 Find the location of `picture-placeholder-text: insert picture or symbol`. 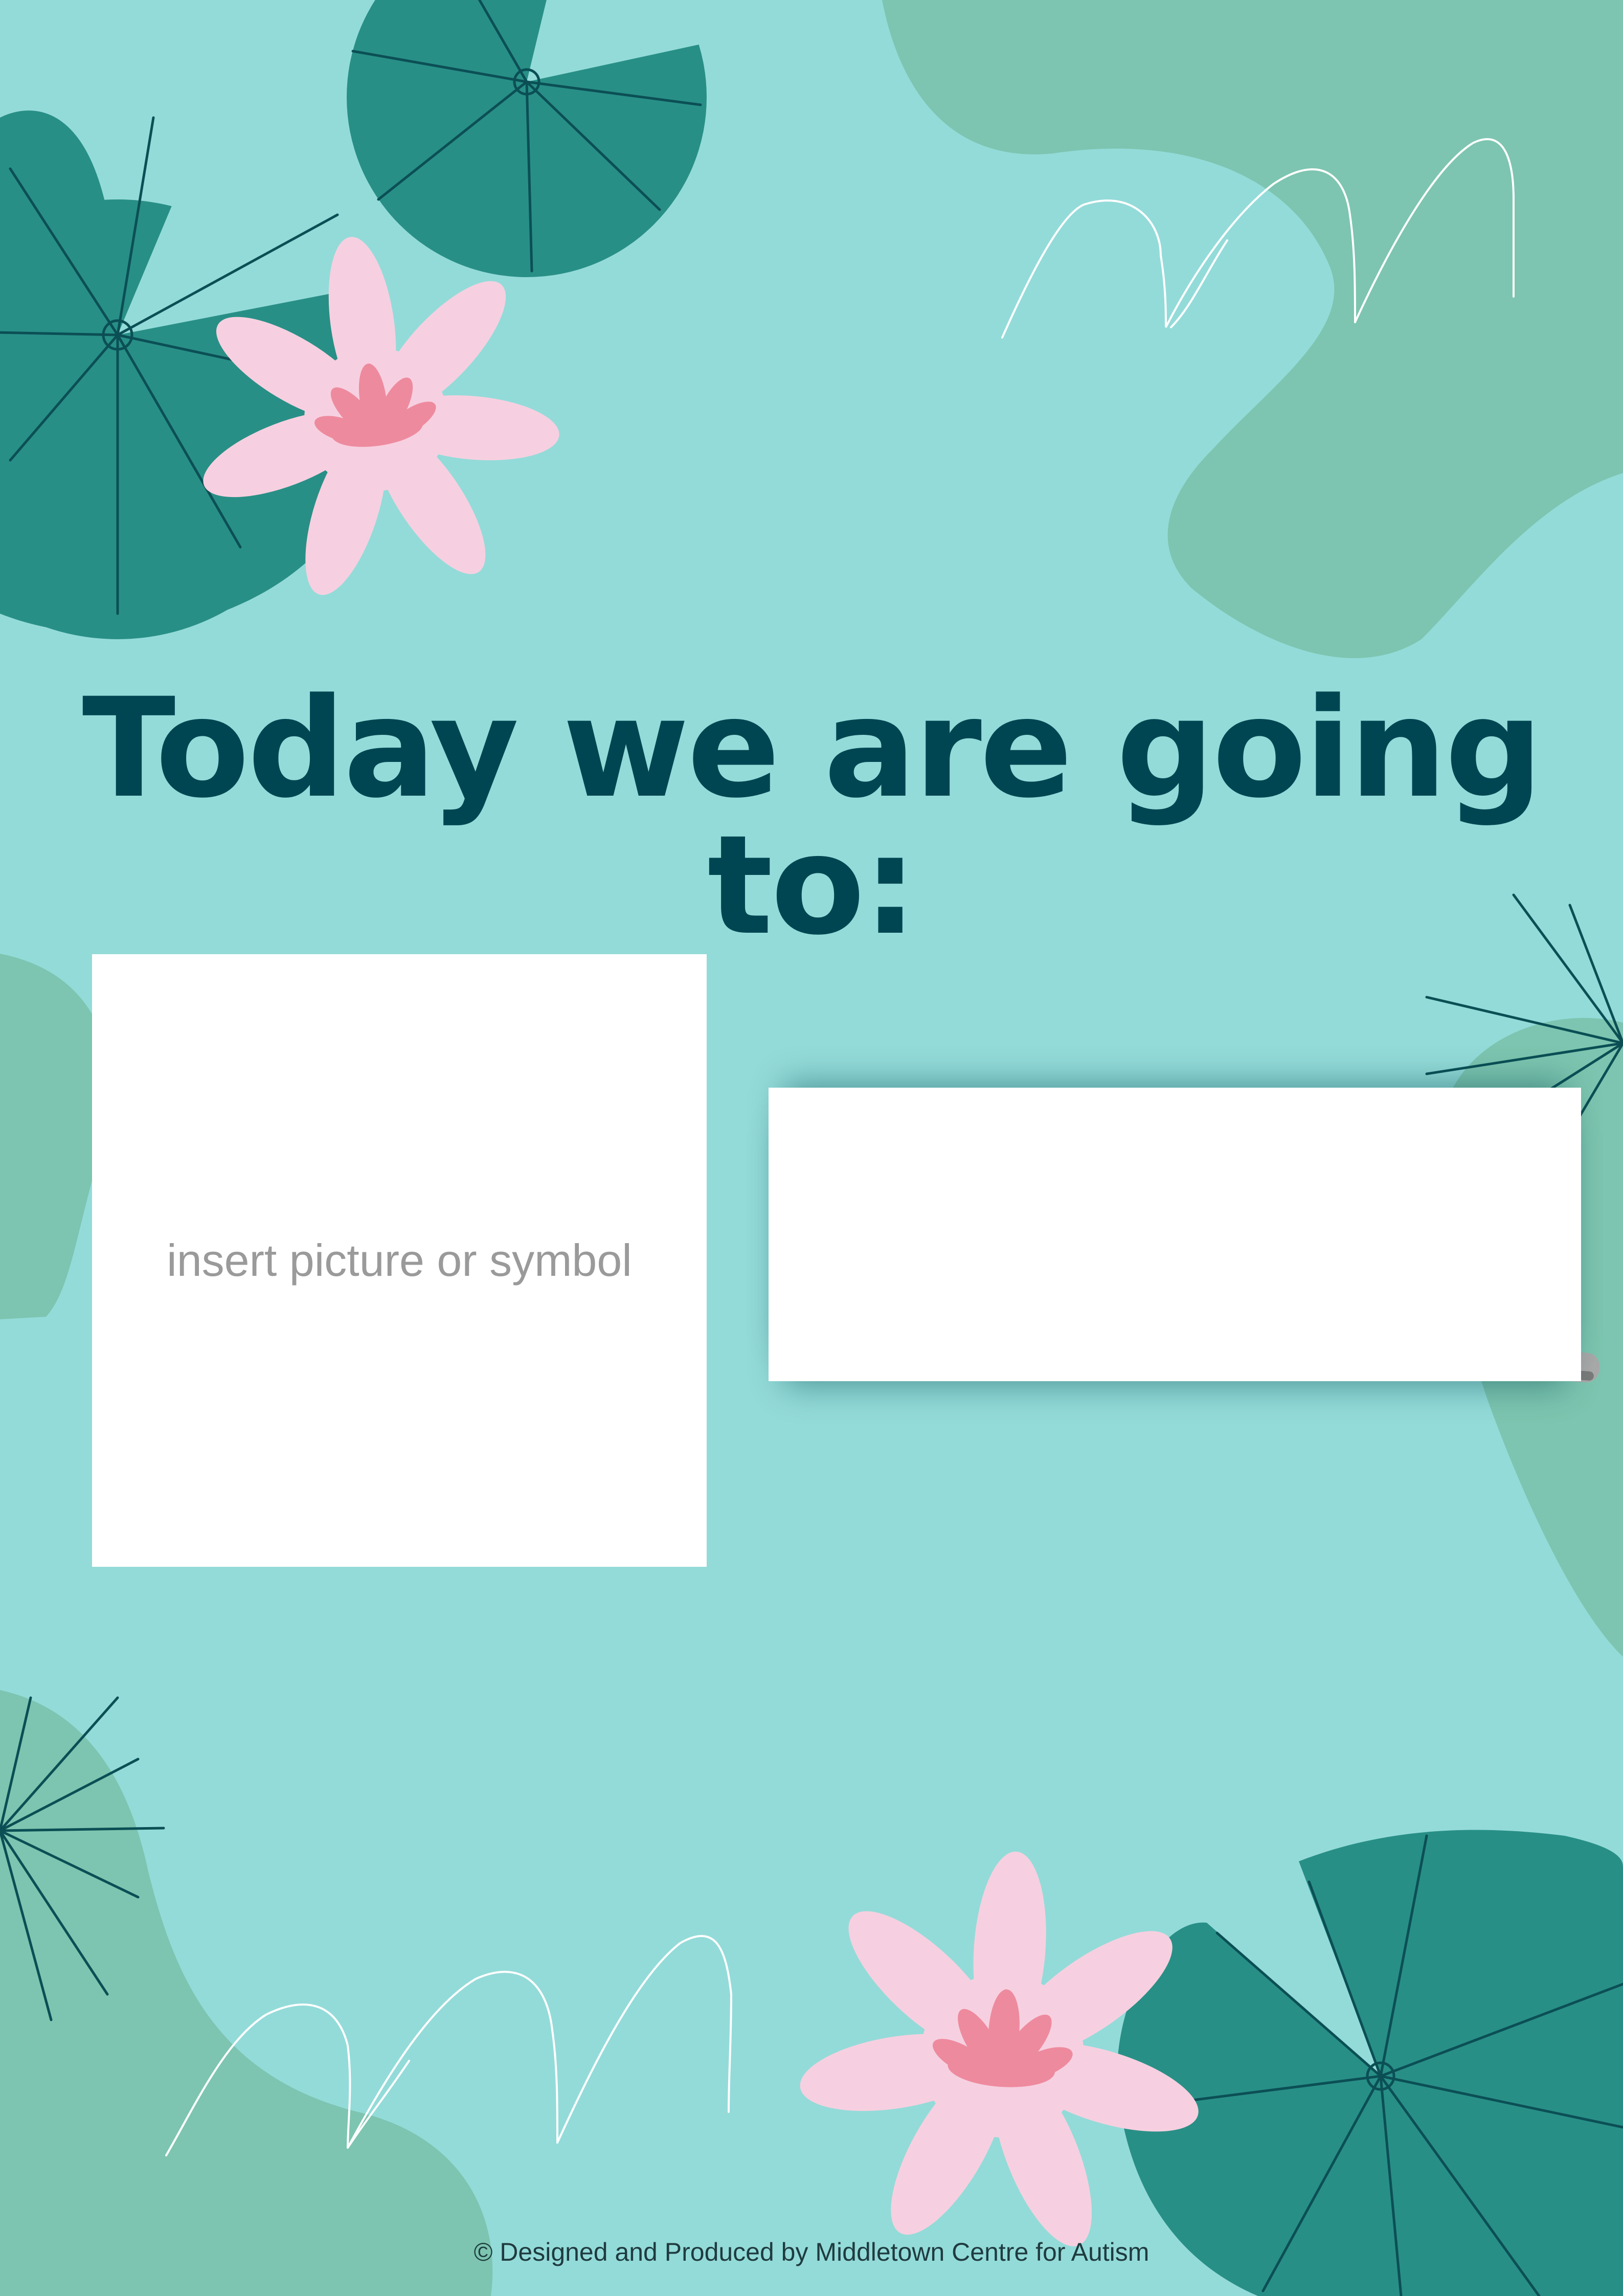

picture-placeholder-text: insert picture or symbol is located at coordinates (399, 1261).